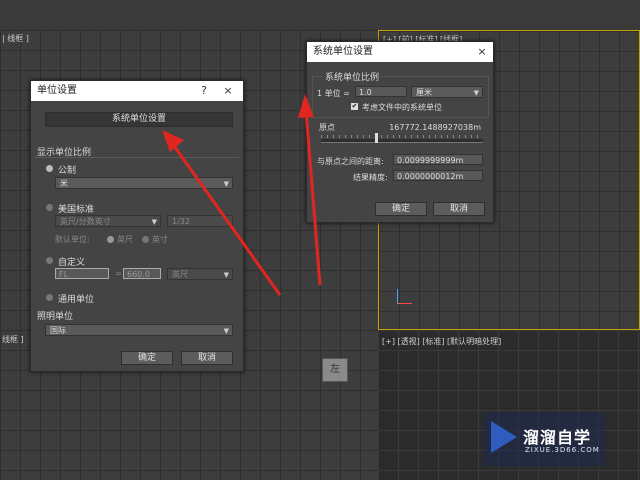  Describe the element at coordinates (49, 297) in the screenshot. I see `generic-units-radio` at that location.